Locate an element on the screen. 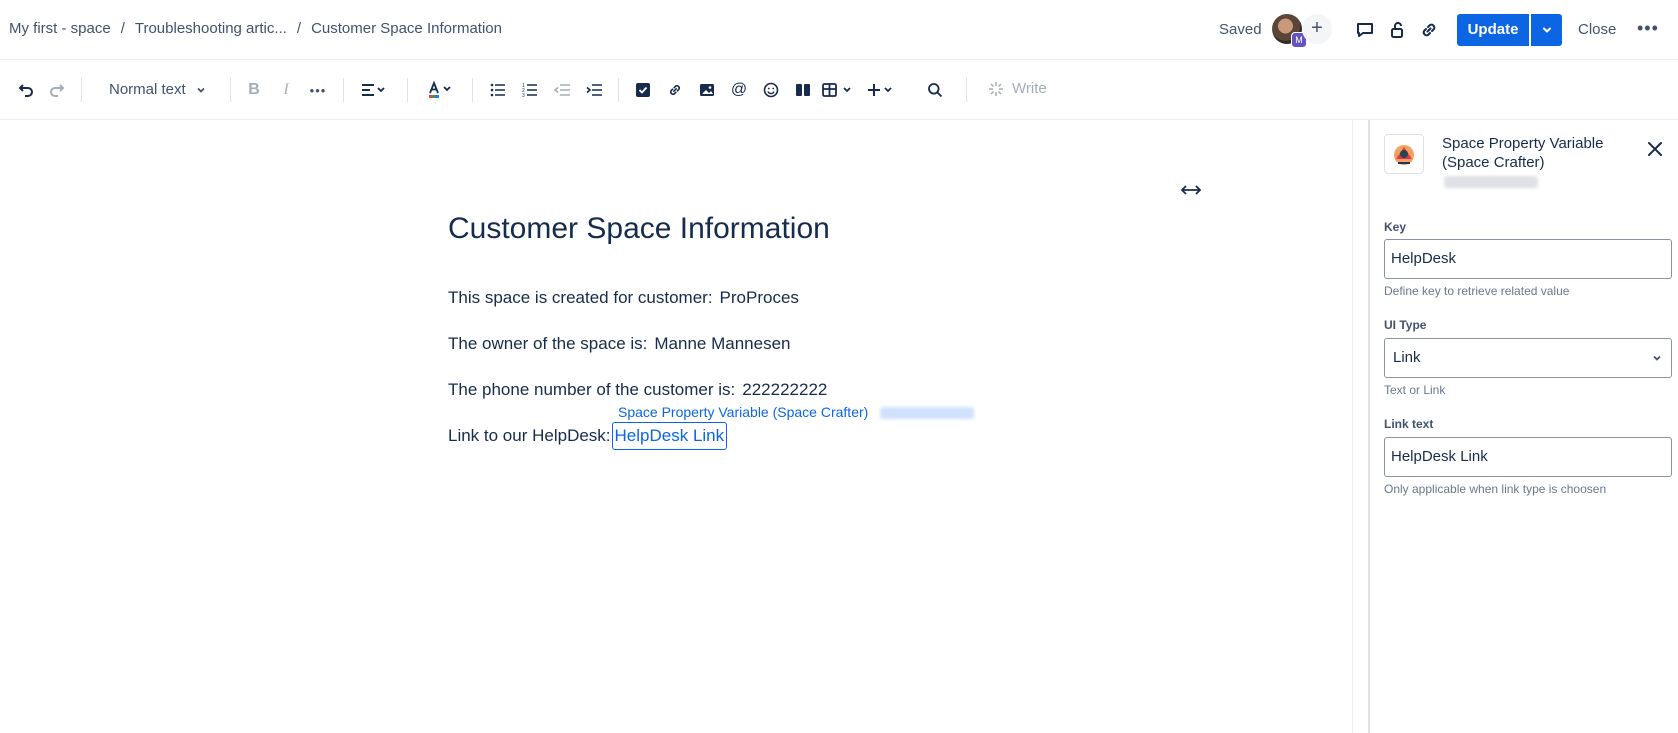  write-ai-button: Write is located at coordinates (1017, 88).